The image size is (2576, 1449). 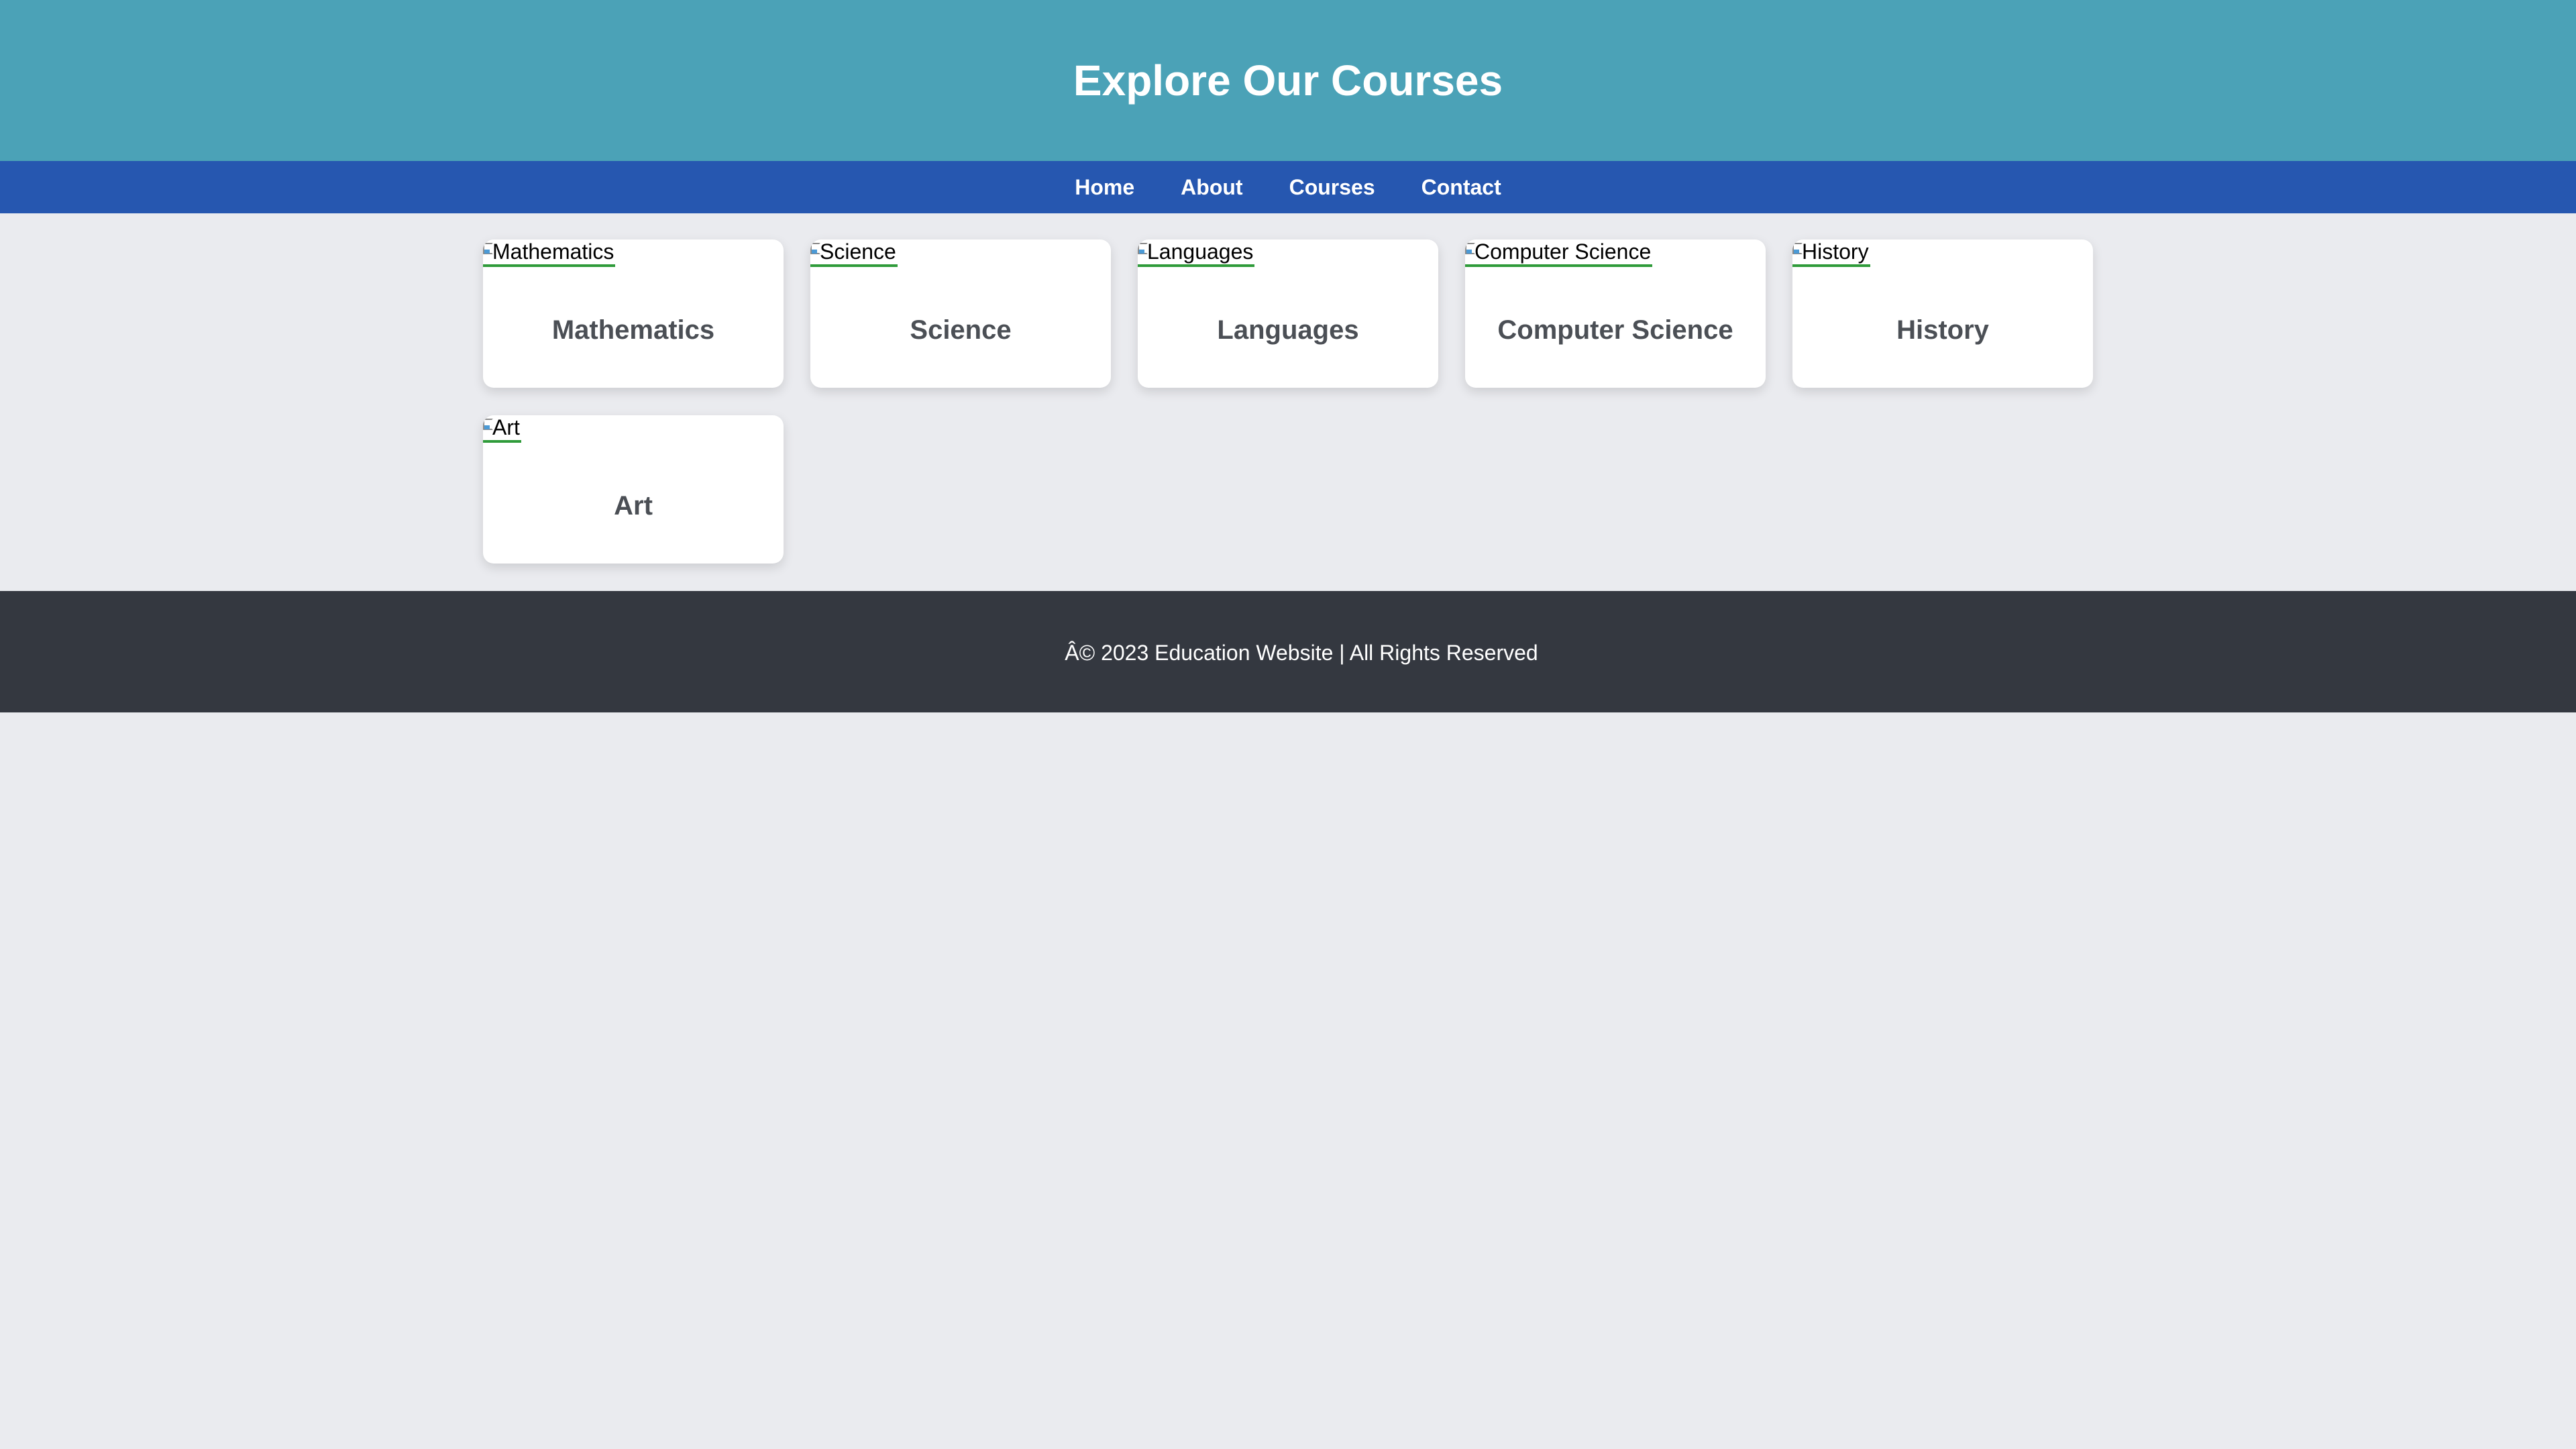 What do you see at coordinates (506, 427) in the screenshot?
I see `course-image-alt: Art` at bounding box center [506, 427].